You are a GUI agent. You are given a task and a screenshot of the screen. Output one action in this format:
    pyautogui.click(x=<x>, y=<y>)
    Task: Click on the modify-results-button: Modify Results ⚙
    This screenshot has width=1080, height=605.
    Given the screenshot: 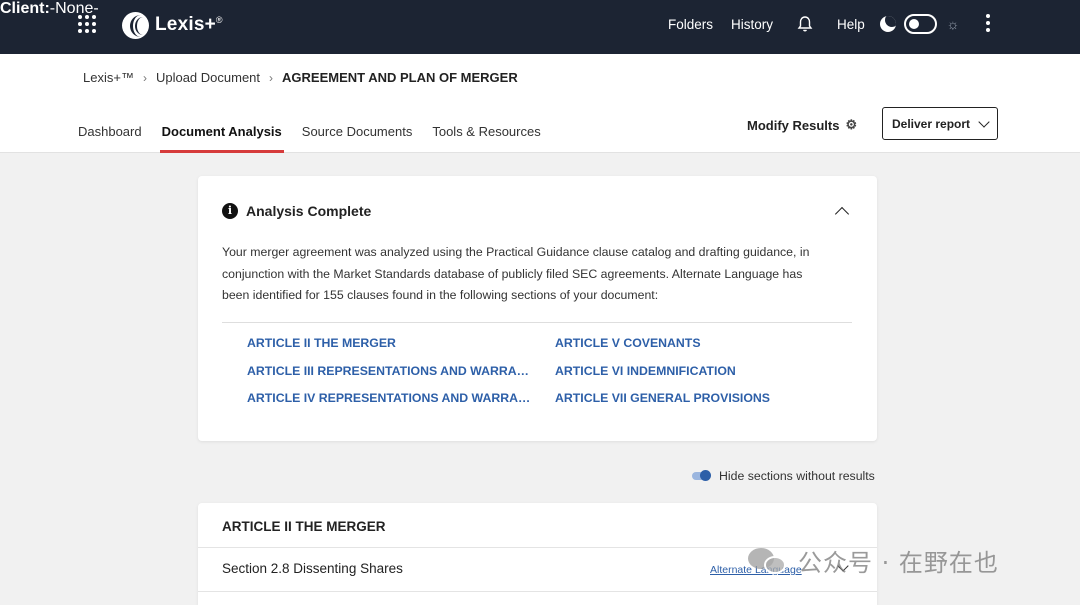 What is the action you would take?
    pyautogui.click(x=802, y=125)
    